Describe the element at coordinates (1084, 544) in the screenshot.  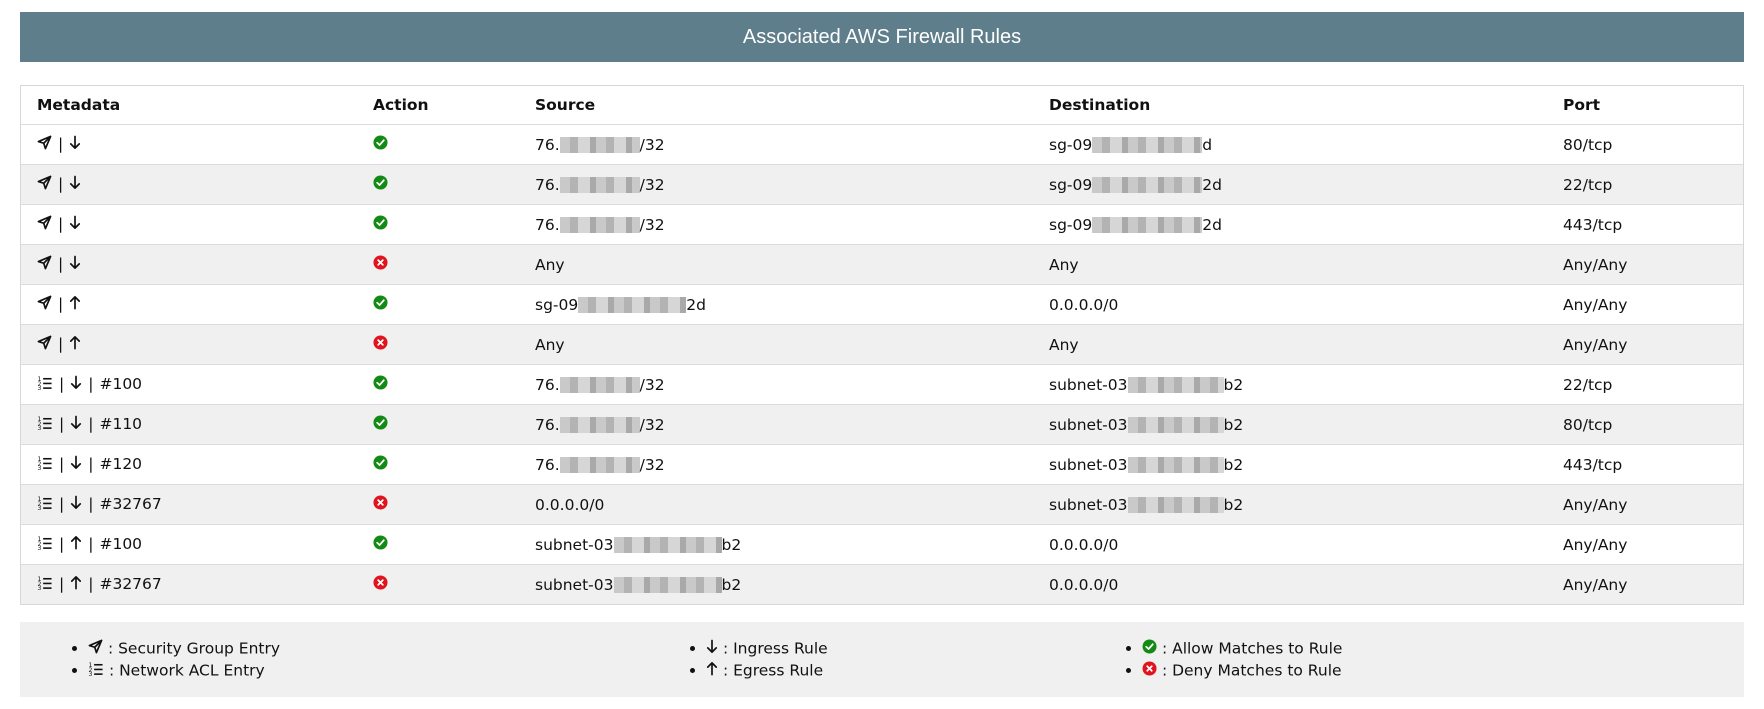
I see `destination-prefix: 0.0.0.0/0` at that location.